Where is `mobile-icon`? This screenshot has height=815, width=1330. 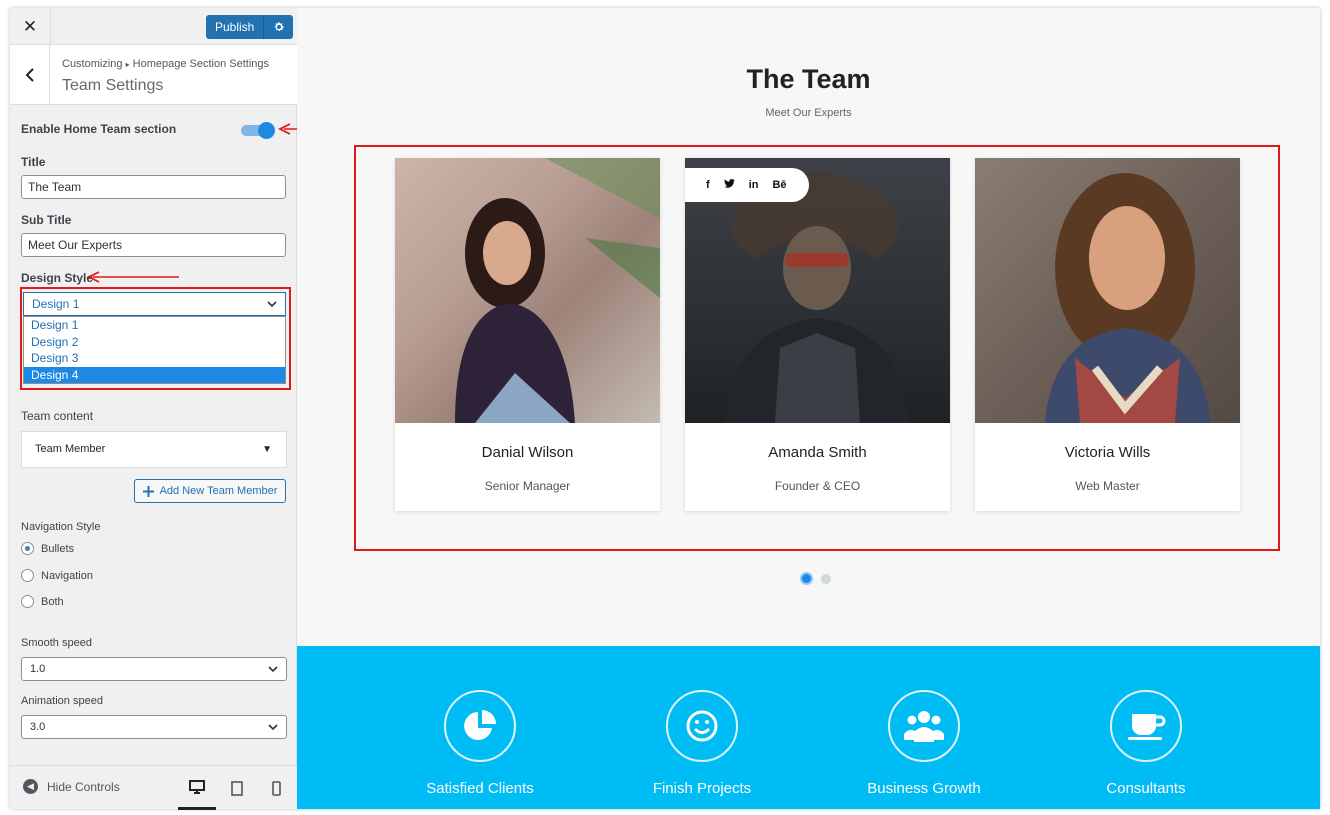
mobile-icon is located at coordinates (276, 788).